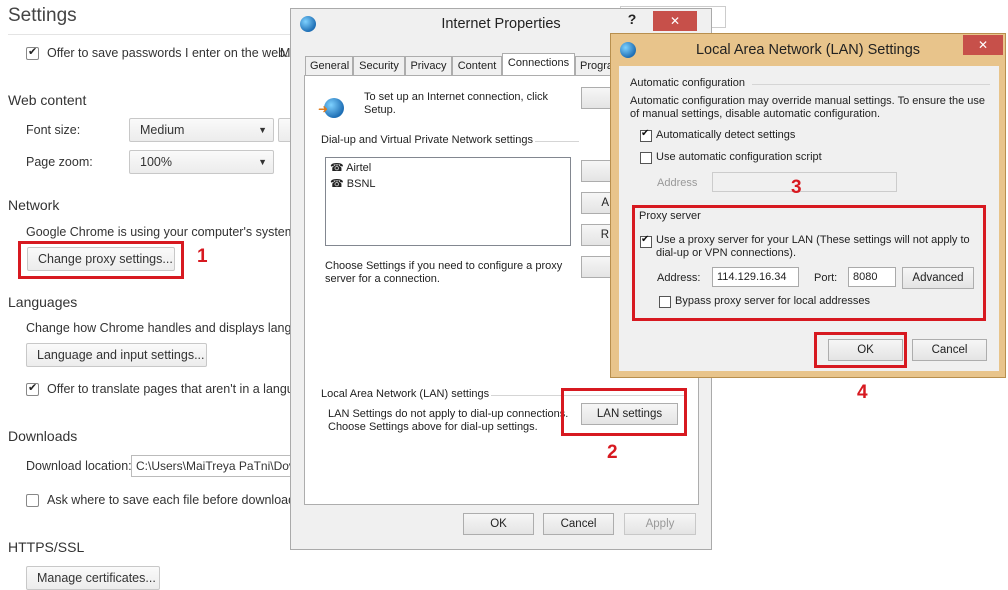  I want to click on inet-ok-button: OK, so click(498, 524).